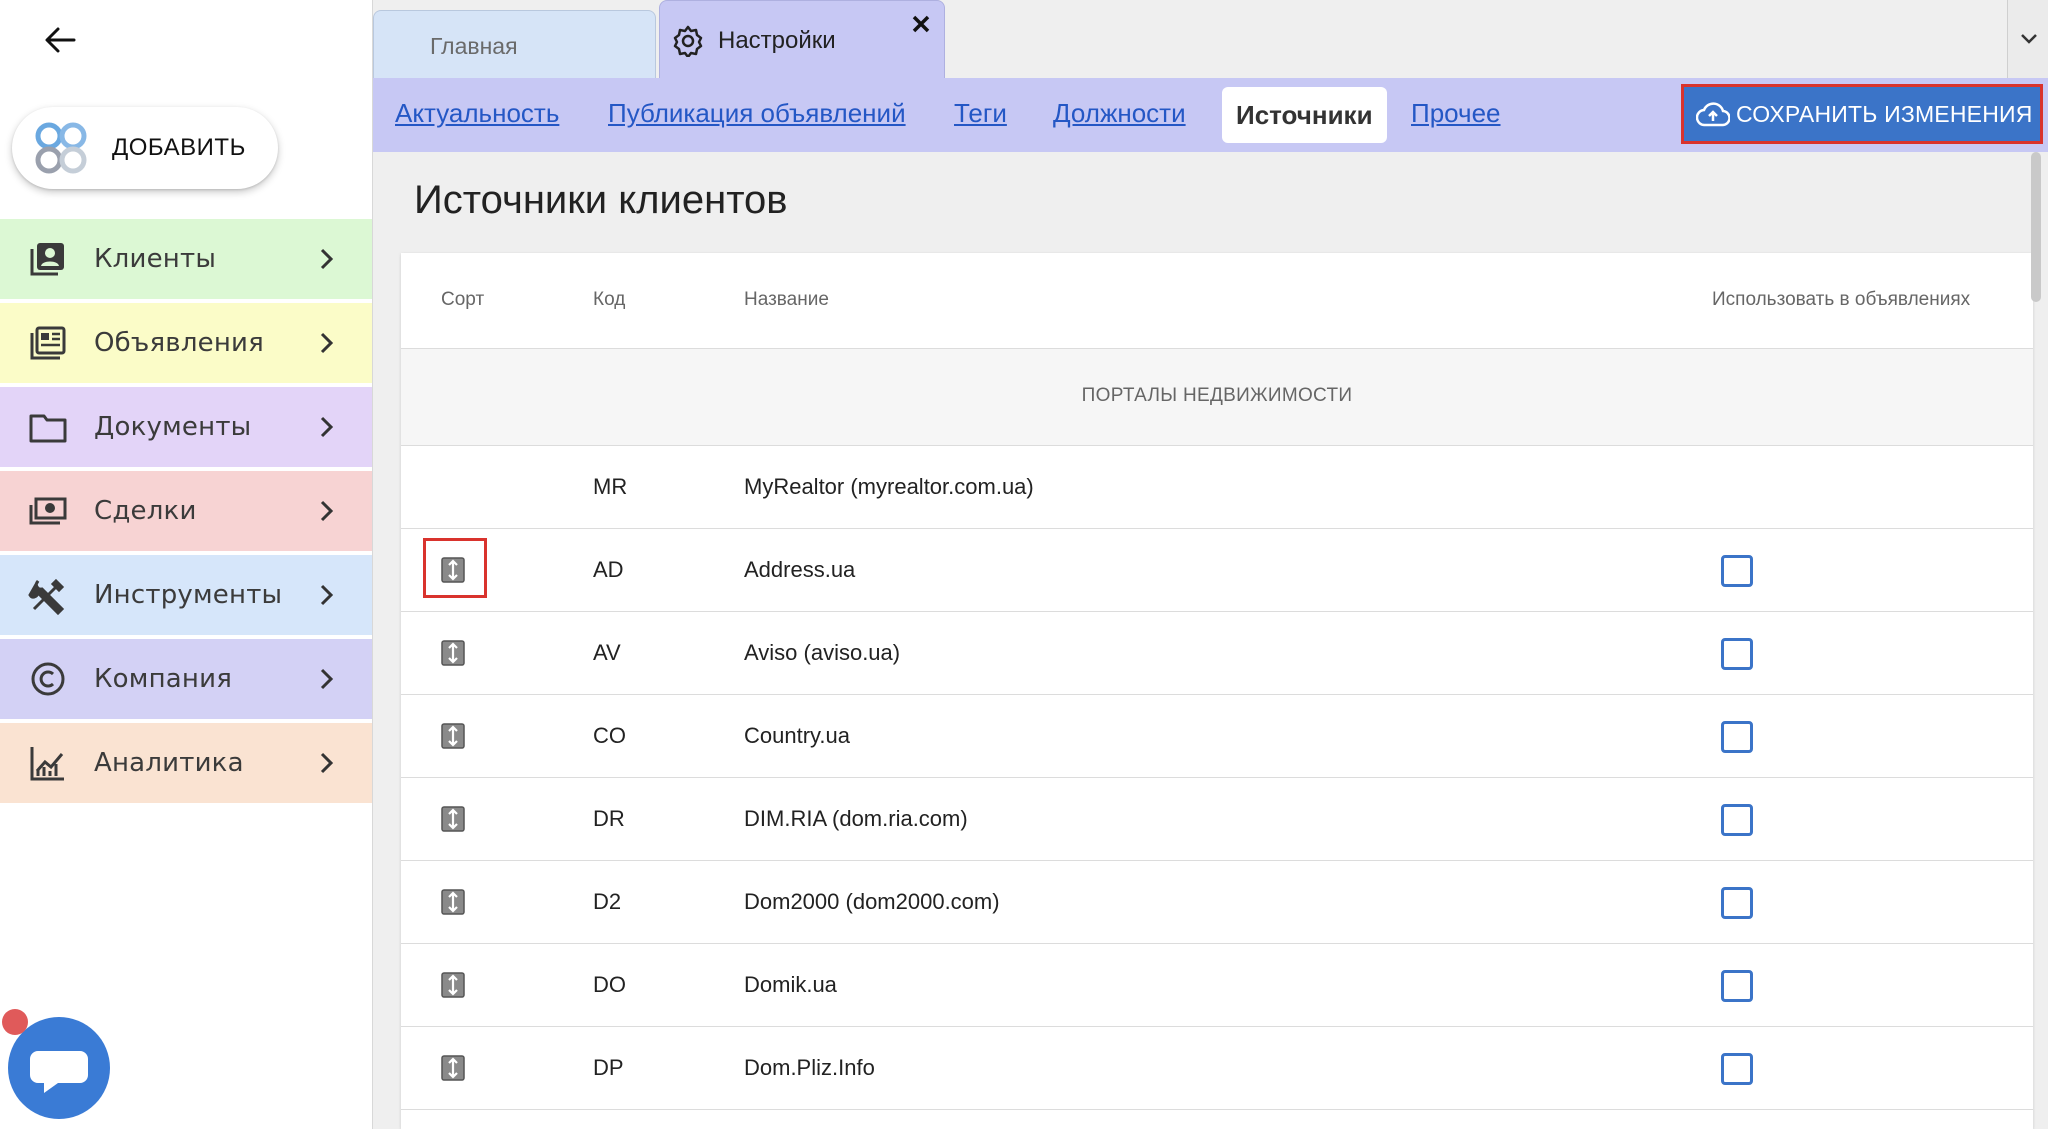 Image resolution: width=2048 pixels, height=1129 pixels. I want to click on sidebar-item-company: Компания, so click(186, 679).